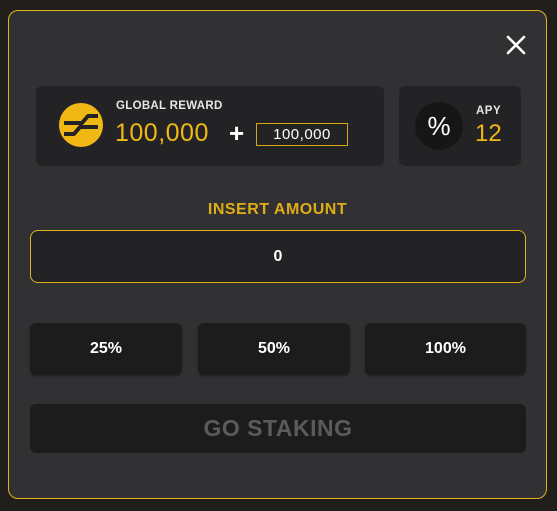  I want to click on plus-sign: +, so click(237, 133).